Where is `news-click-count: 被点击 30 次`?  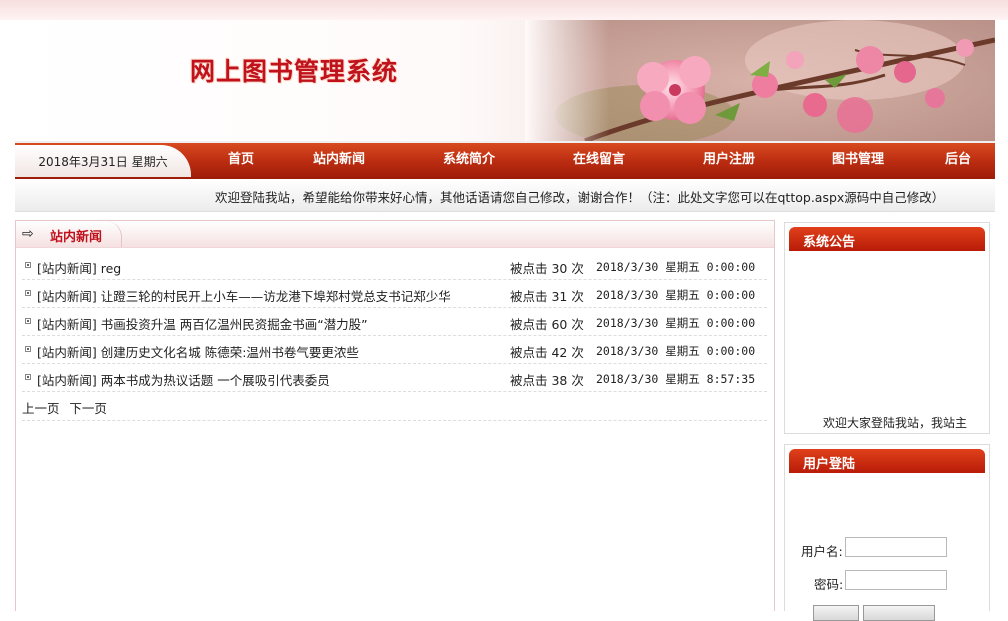 news-click-count: 被点击 30 次 is located at coordinates (547, 268).